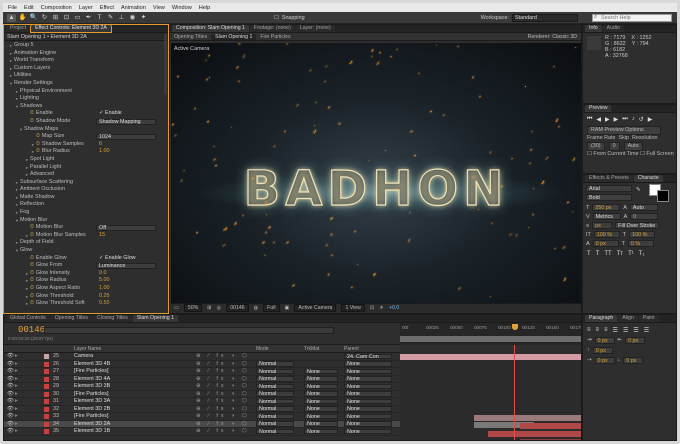  What do you see at coordinates (86, 137) in the screenshot?
I see `effect-property-row: ⏱ Map Size 1024` at bounding box center [86, 137].